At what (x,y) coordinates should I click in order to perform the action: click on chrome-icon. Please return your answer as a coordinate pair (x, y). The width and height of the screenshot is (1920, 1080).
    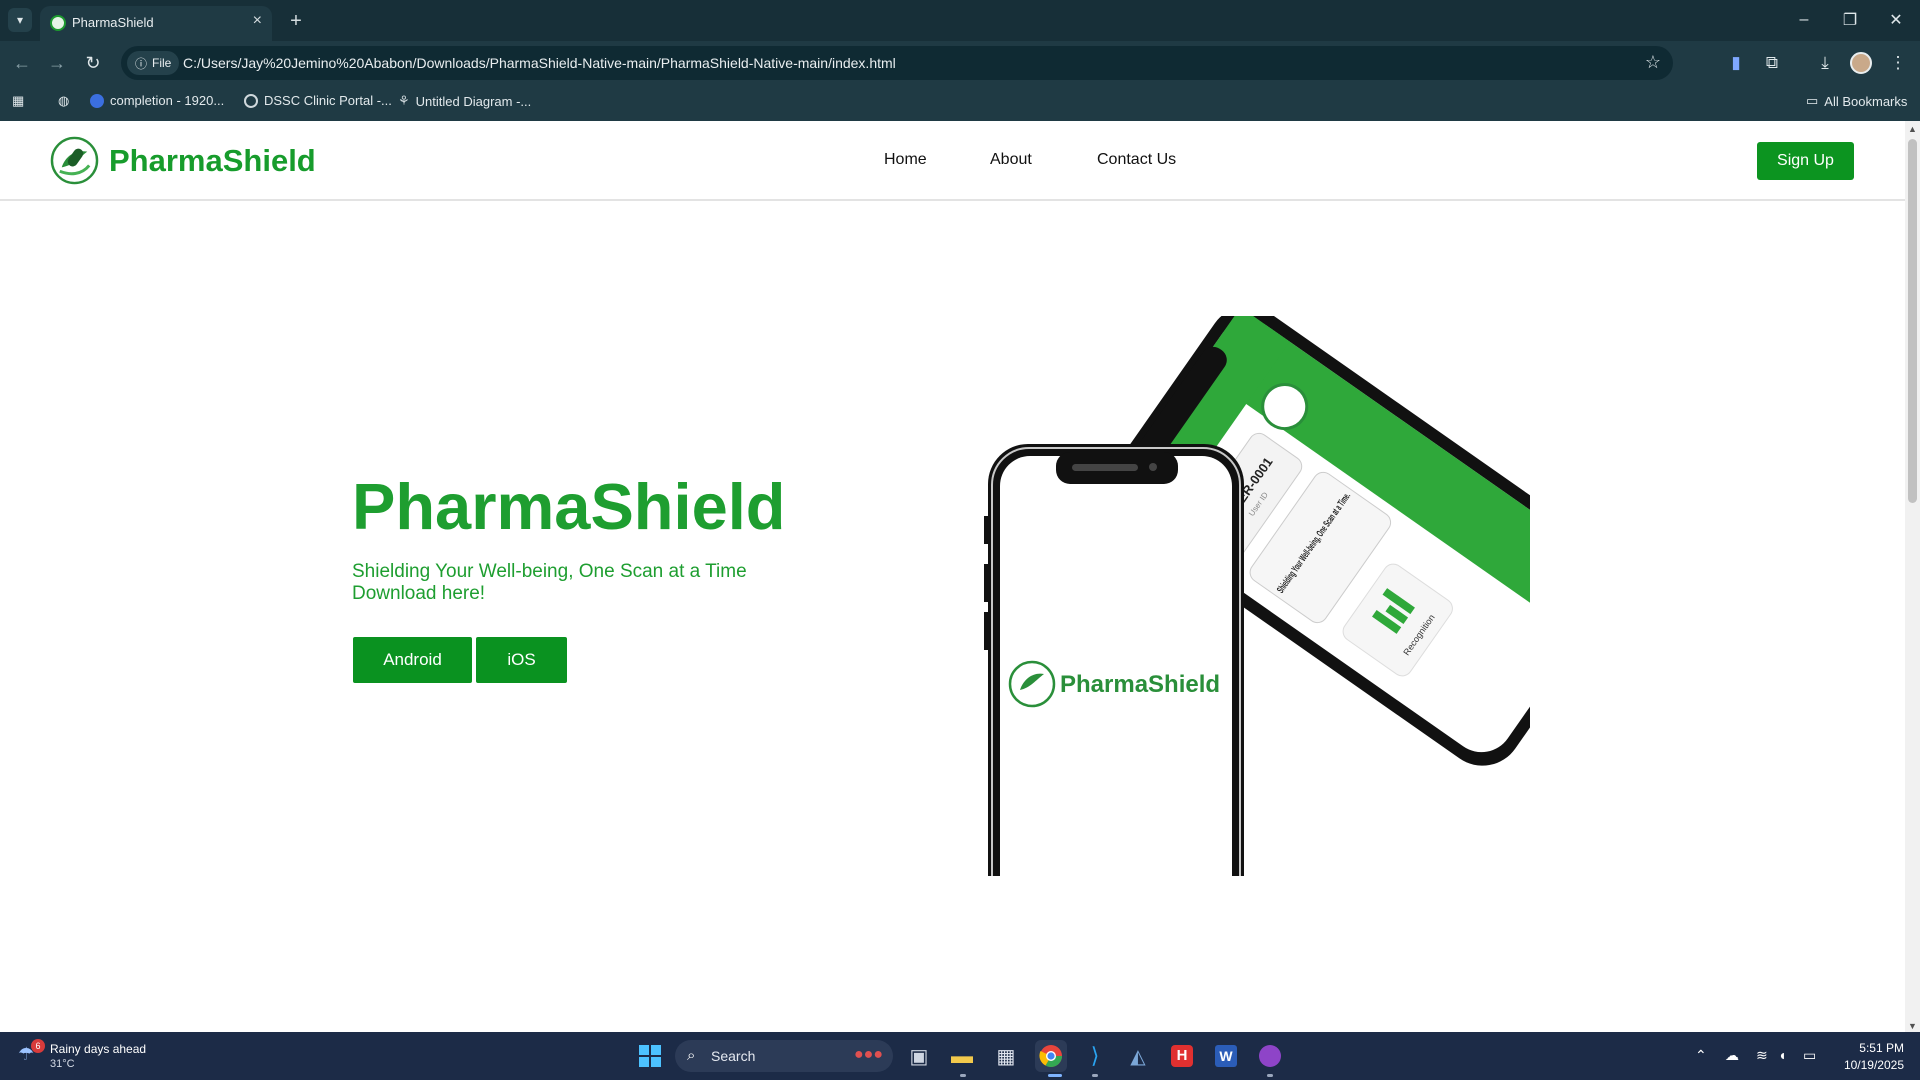
    Looking at the image, I should click on (1051, 1056).